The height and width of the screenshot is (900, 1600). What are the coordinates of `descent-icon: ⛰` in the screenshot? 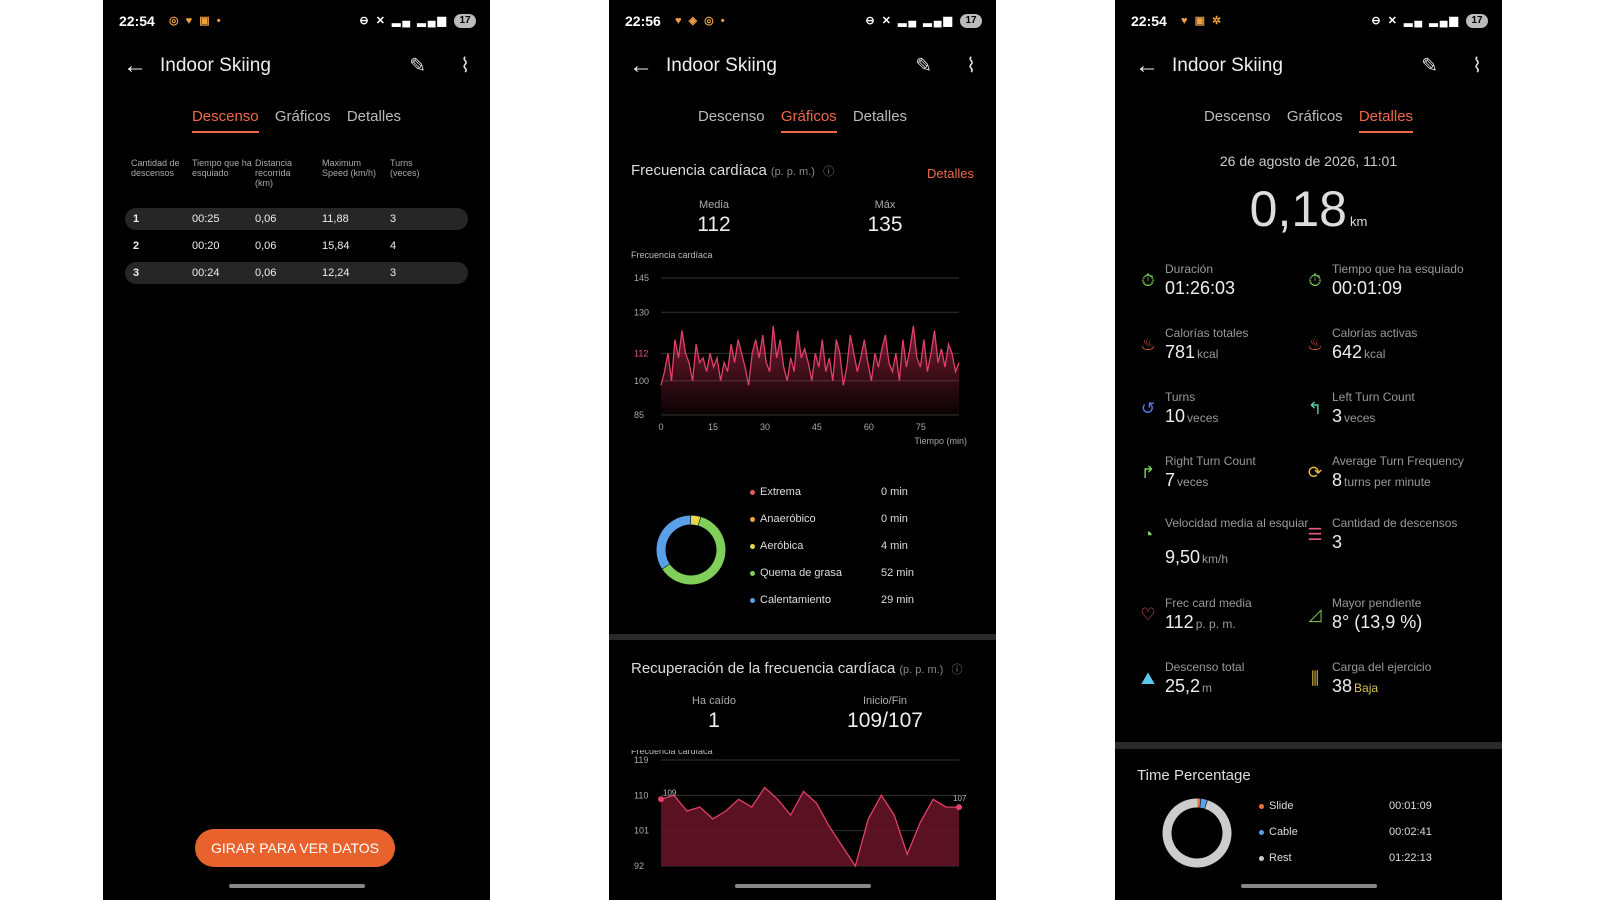 It's located at (1148, 678).